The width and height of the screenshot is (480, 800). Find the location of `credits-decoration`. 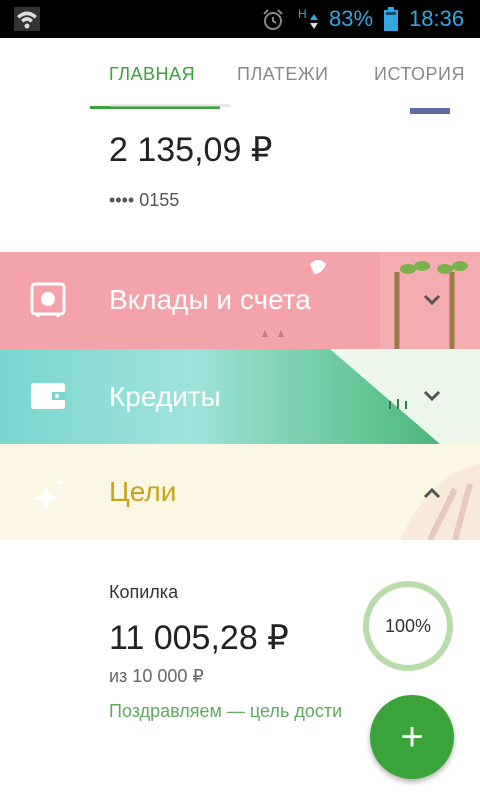

credits-decoration is located at coordinates (405, 396).